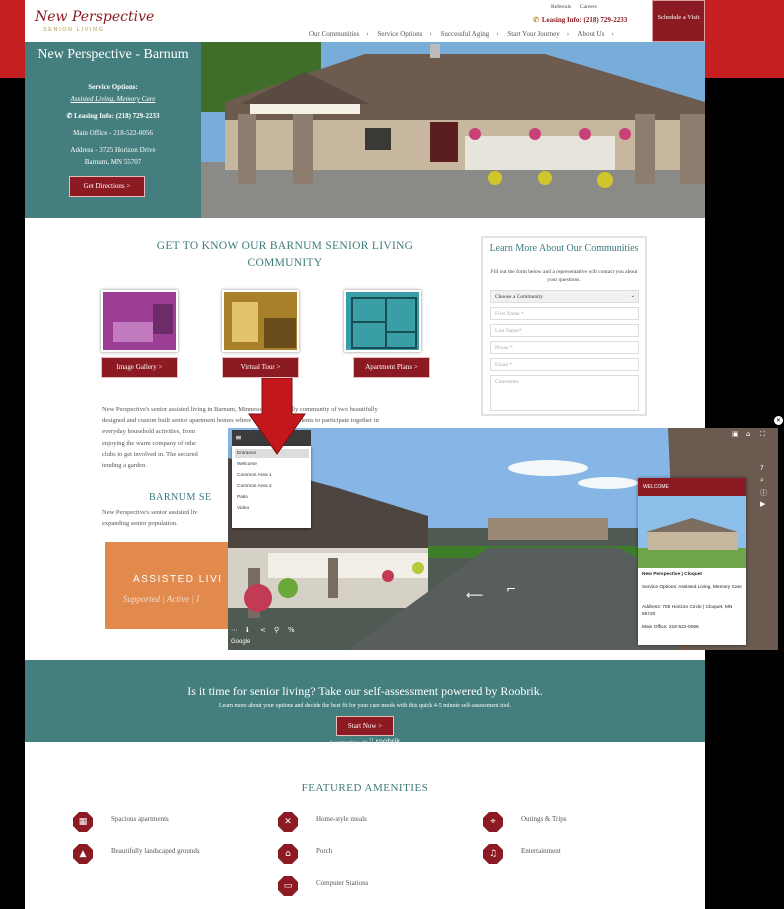 Image resolution: width=784 pixels, height=909 pixels. Describe the element at coordinates (591, 34) in the screenshot. I see `nav-label: About Us` at that location.